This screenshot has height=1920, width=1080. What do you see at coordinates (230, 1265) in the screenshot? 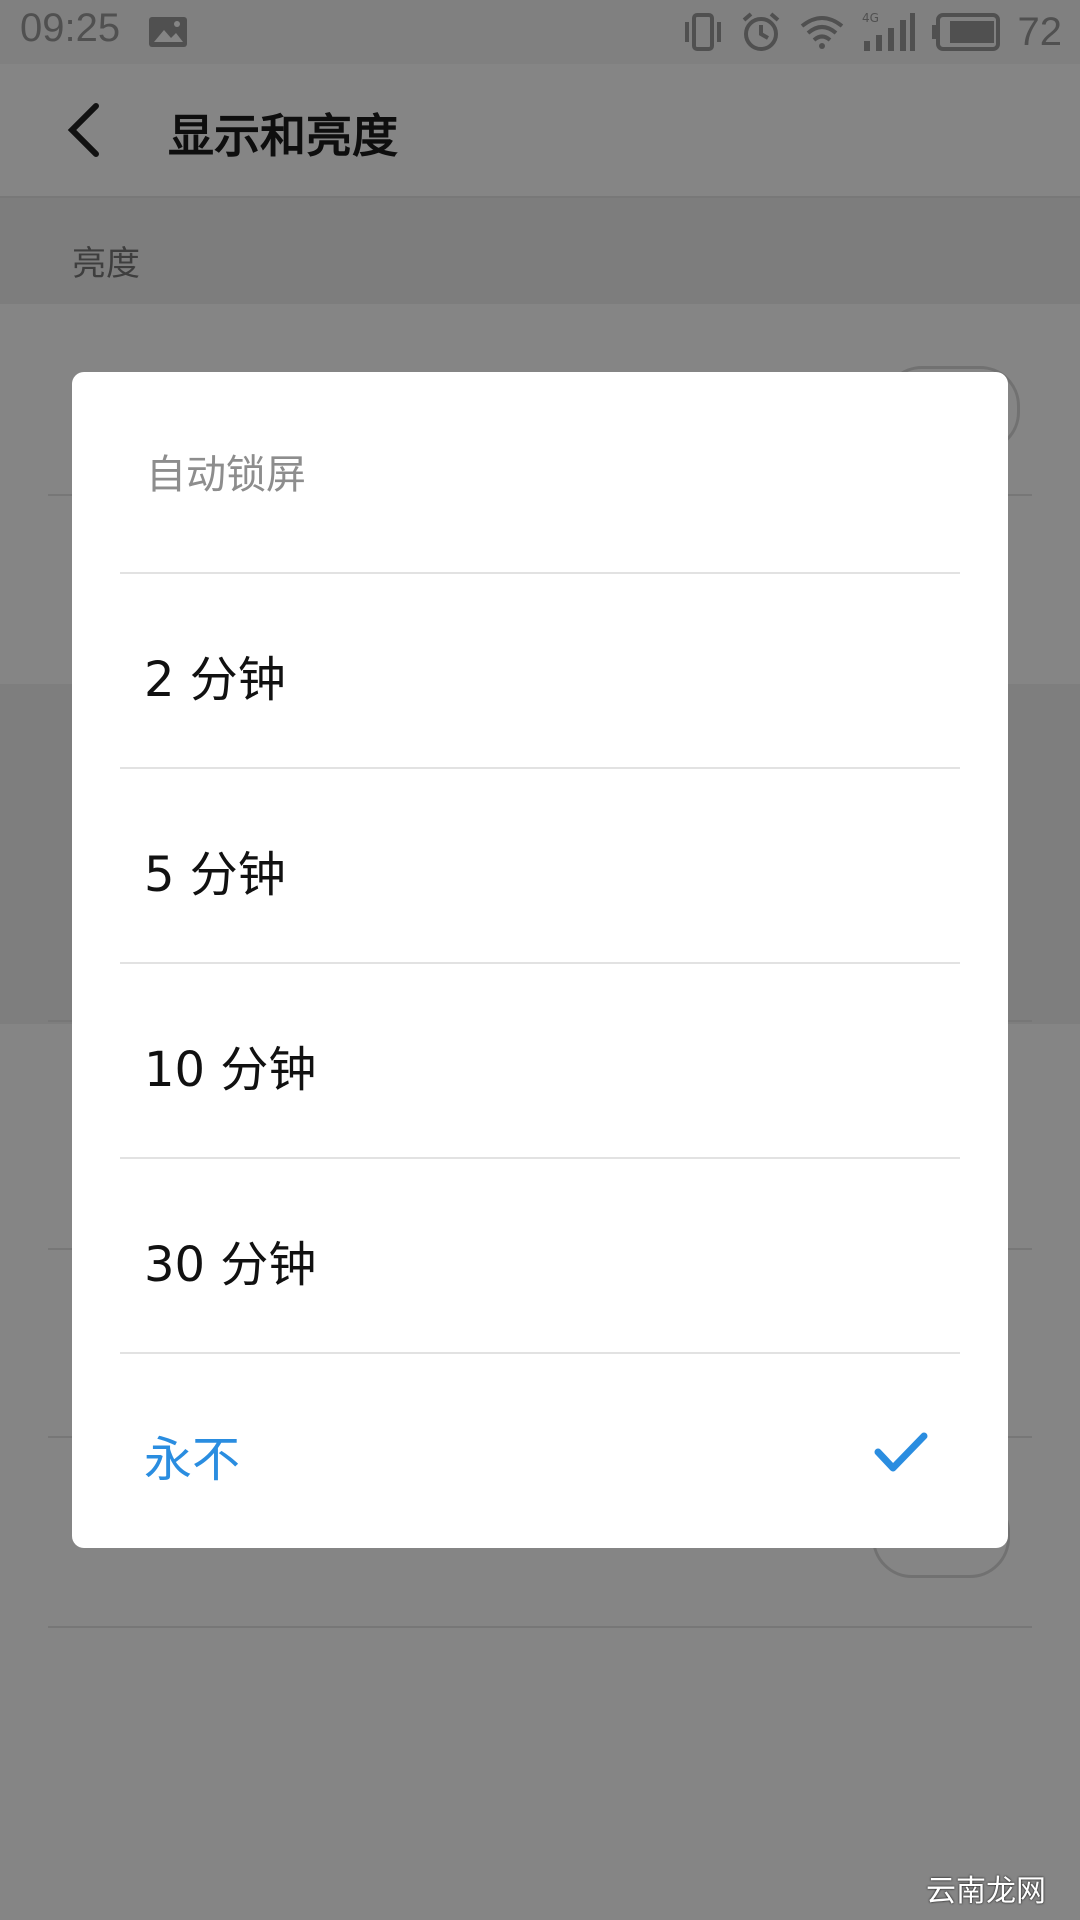
I see `option-label: 30 分钟` at bounding box center [230, 1265].